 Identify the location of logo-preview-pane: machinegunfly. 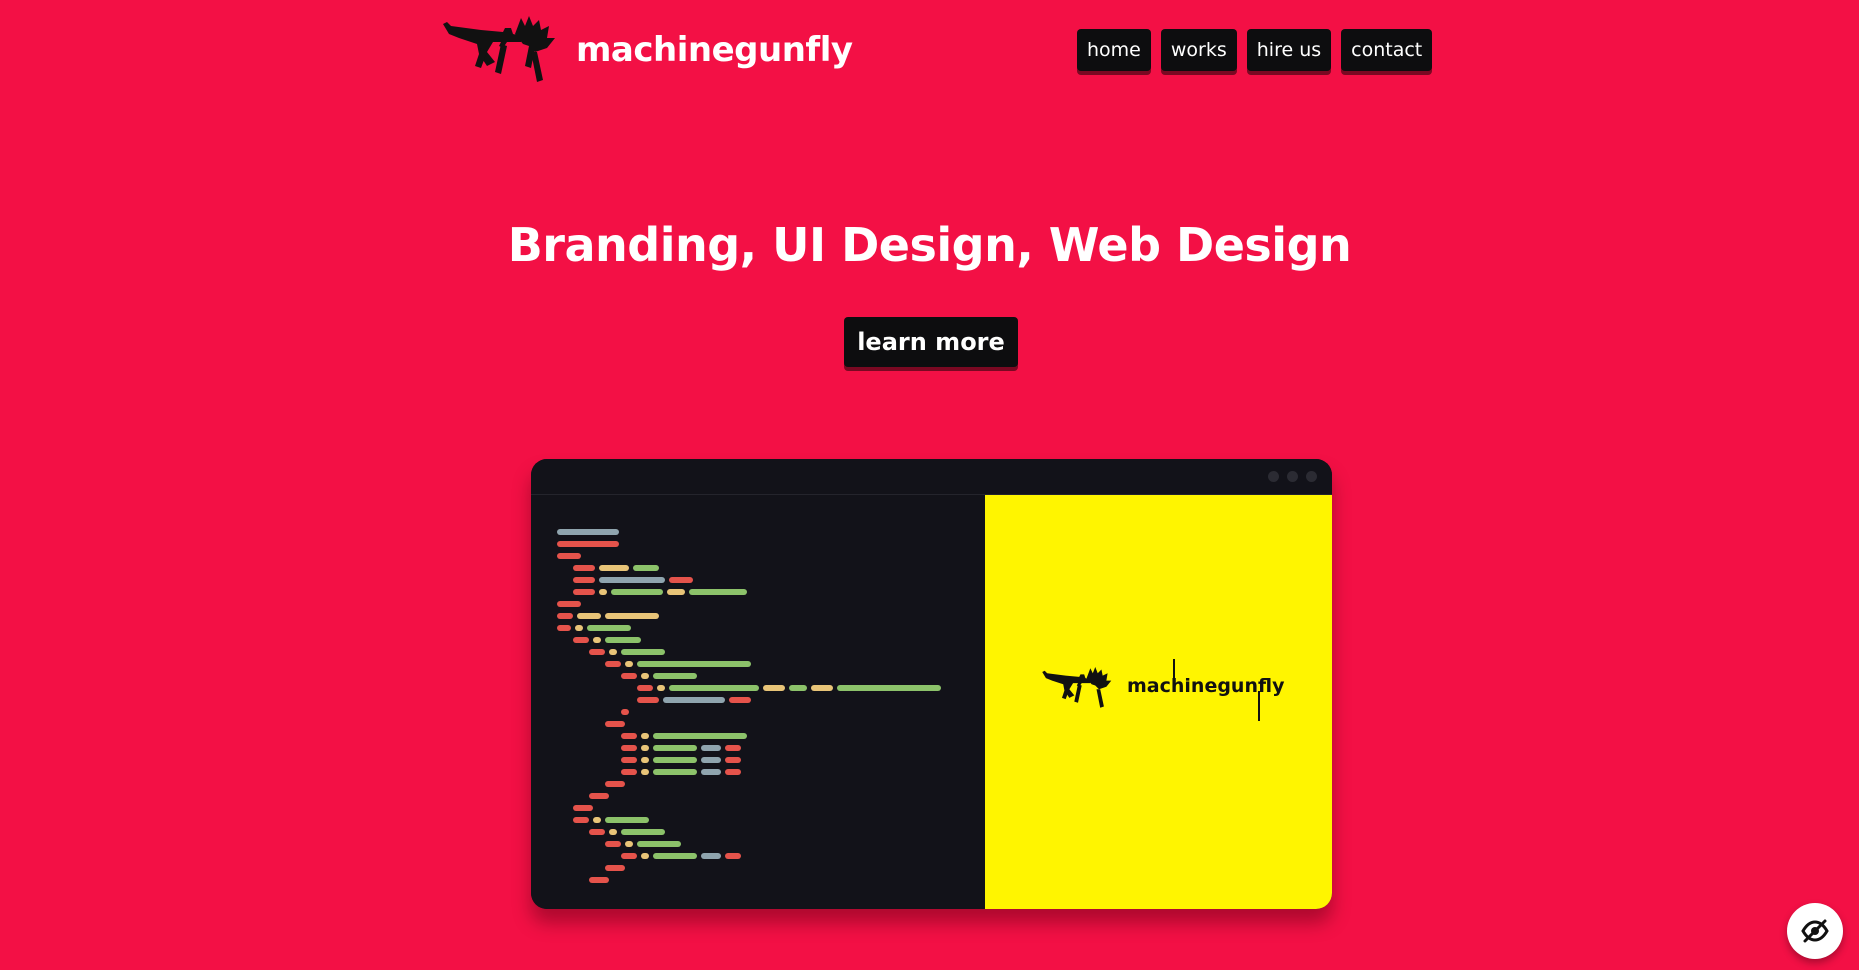
(1158, 702).